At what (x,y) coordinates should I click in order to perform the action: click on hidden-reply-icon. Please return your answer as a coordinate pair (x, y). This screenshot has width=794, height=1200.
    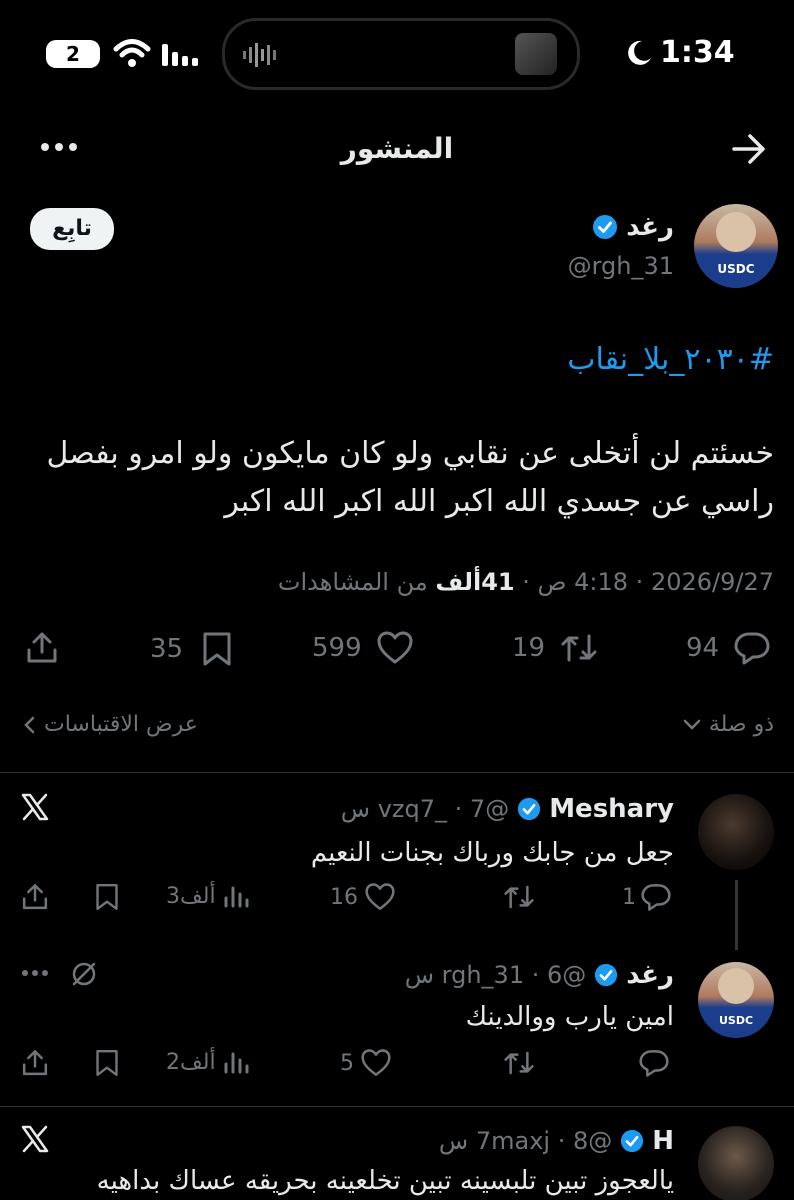
    Looking at the image, I should click on (84, 974).